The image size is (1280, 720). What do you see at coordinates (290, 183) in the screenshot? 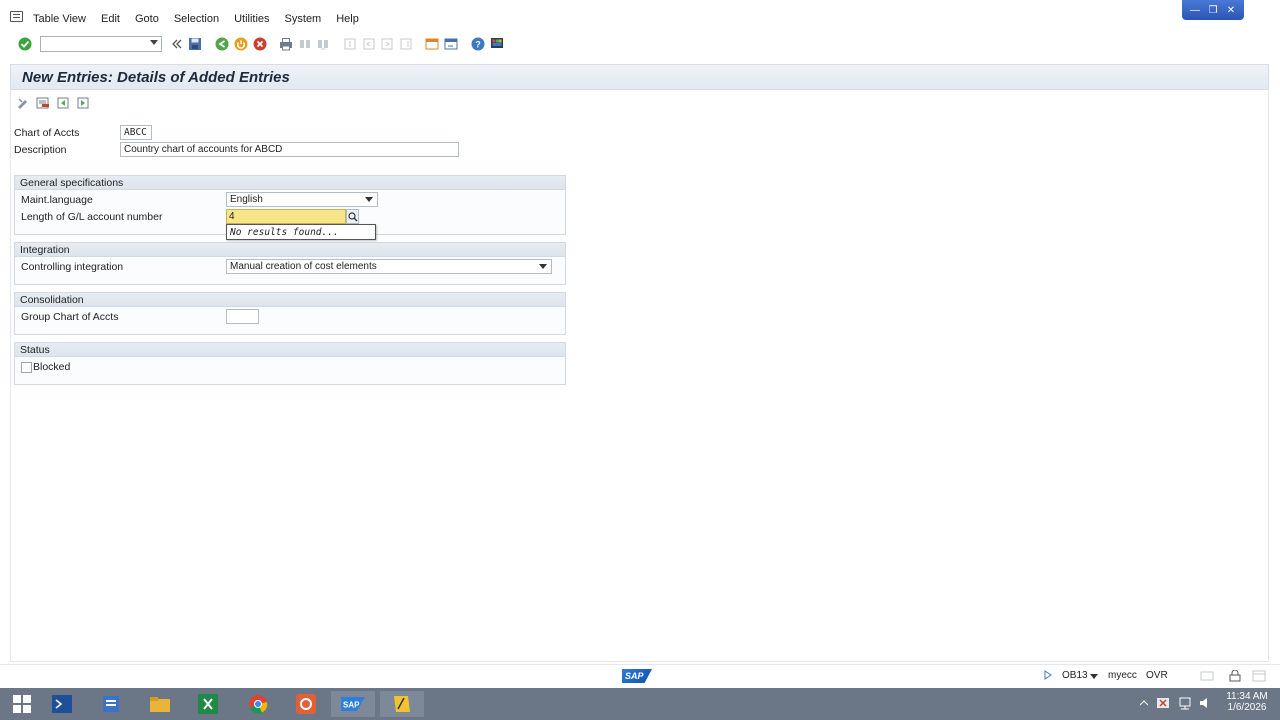
I see `general-specifications-title: General specifications` at bounding box center [290, 183].